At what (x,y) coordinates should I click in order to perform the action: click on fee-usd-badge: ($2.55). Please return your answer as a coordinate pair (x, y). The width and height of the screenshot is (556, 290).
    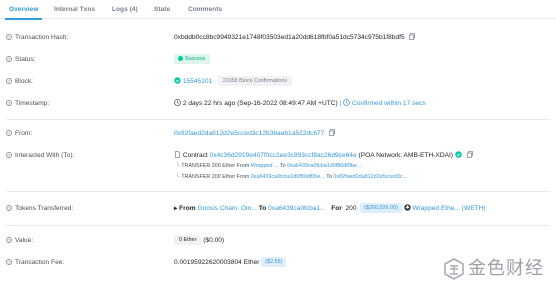
    Looking at the image, I should click on (274, 262).